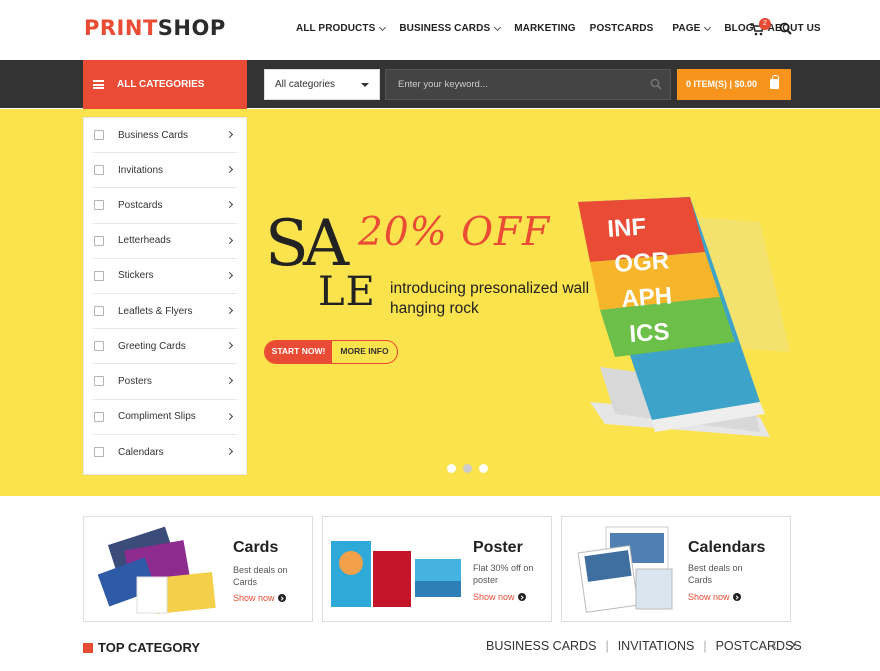  What do you see at coordinates (165, 382) in the screenshot?
I see `category-item-posters: Posters` at bounding box center [165, 382].